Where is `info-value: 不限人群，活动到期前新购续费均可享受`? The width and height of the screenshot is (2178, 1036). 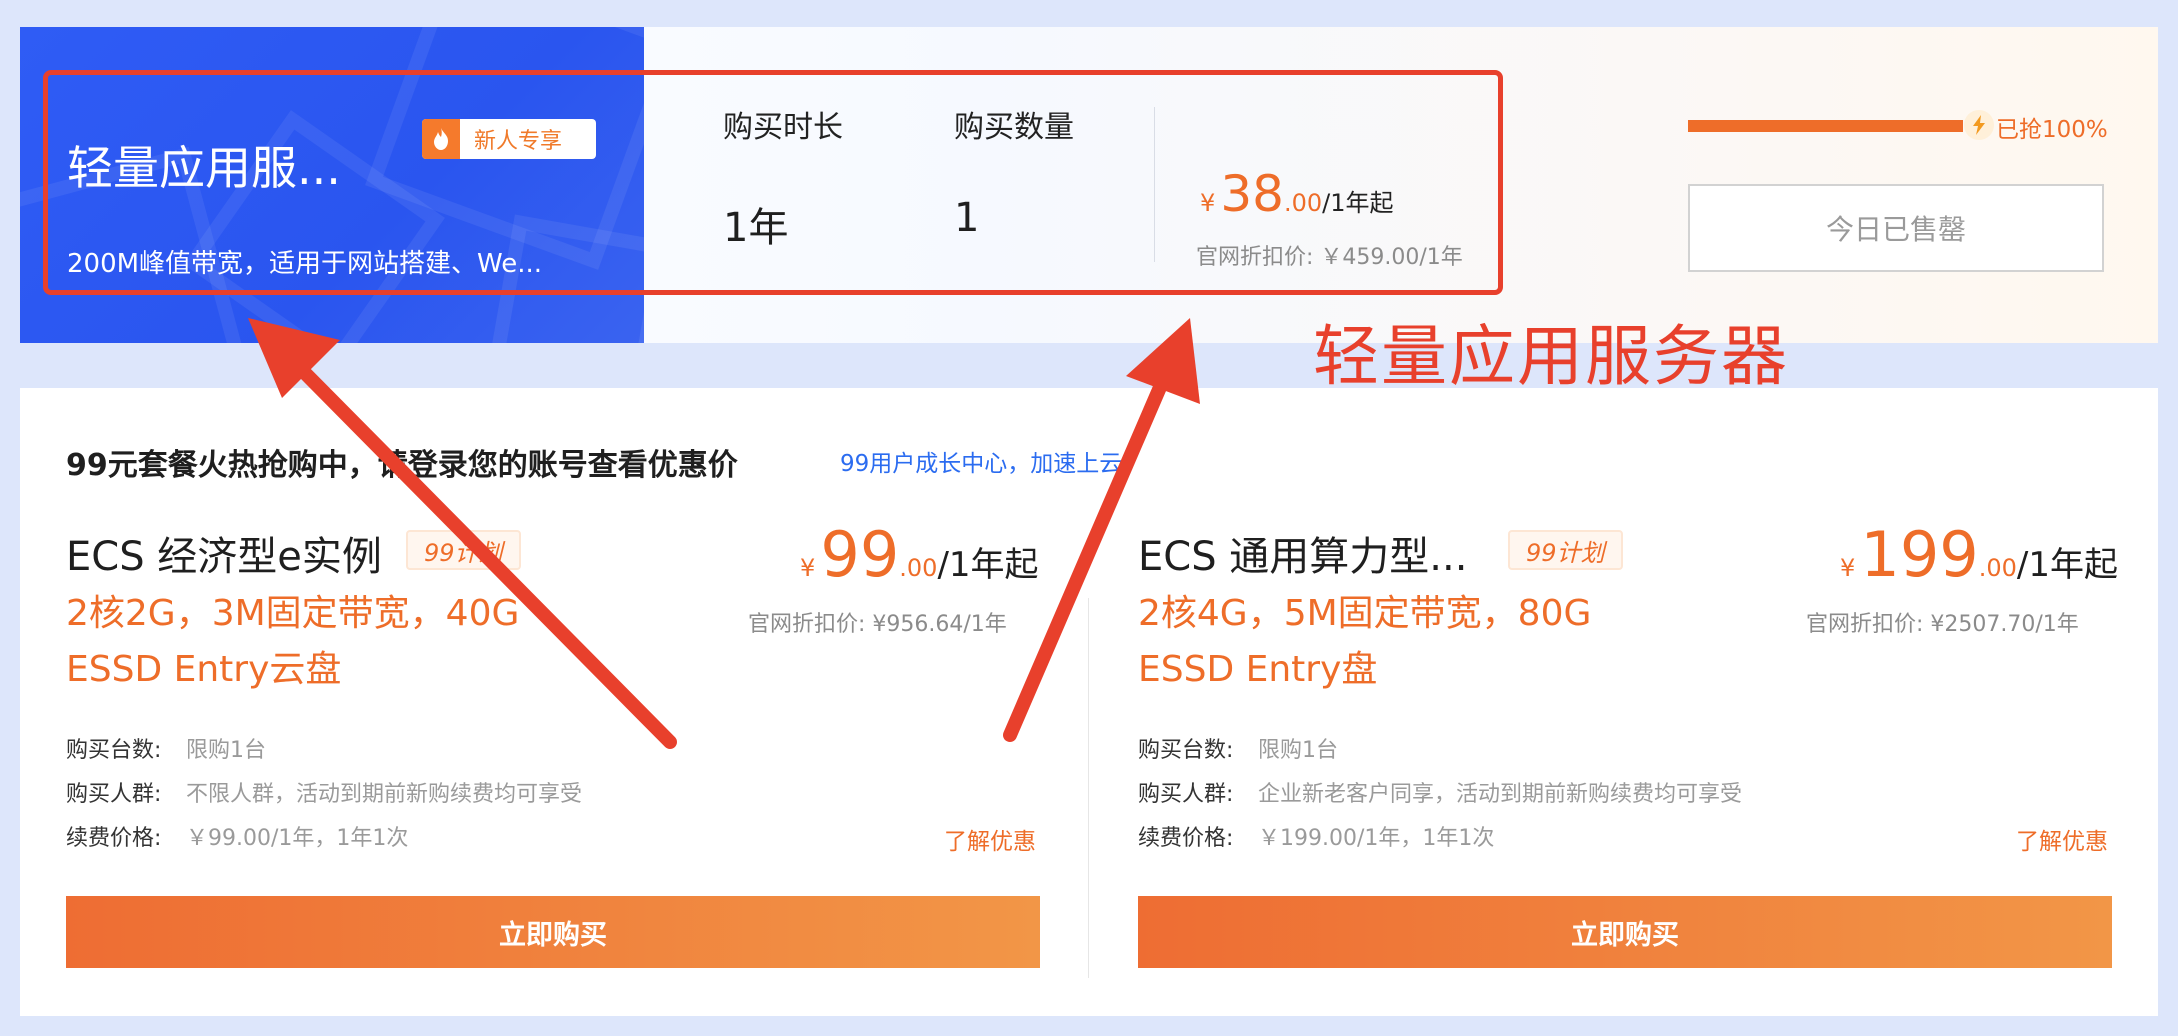
info-value: 不限人群，活动到期前新购续费均可享受 is located at coordinates (384, 794).